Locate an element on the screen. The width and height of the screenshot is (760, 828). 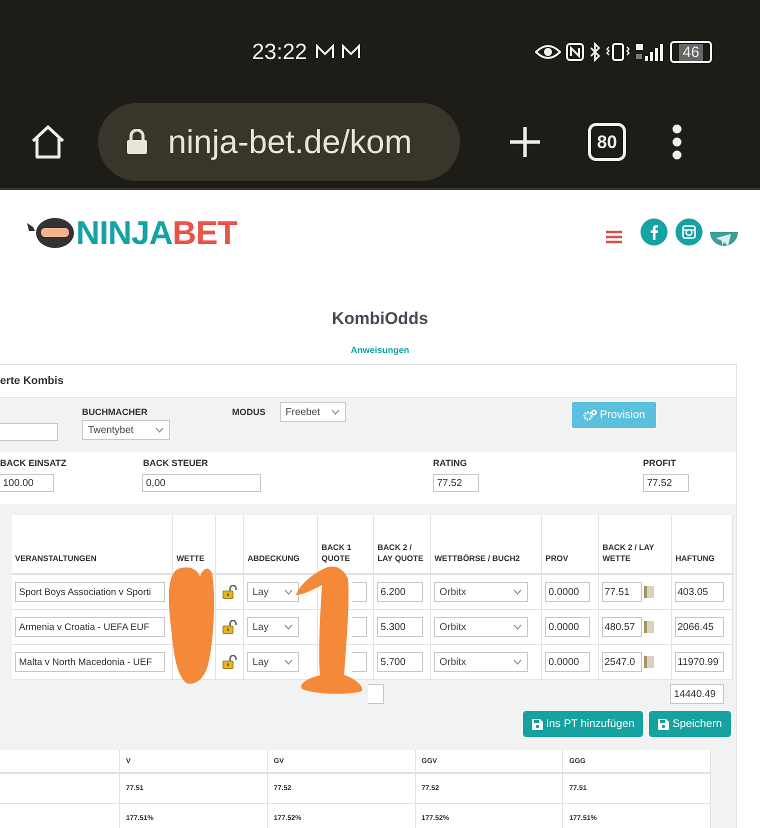
input-field: 2547.0 is located at coordinates (622, 662).